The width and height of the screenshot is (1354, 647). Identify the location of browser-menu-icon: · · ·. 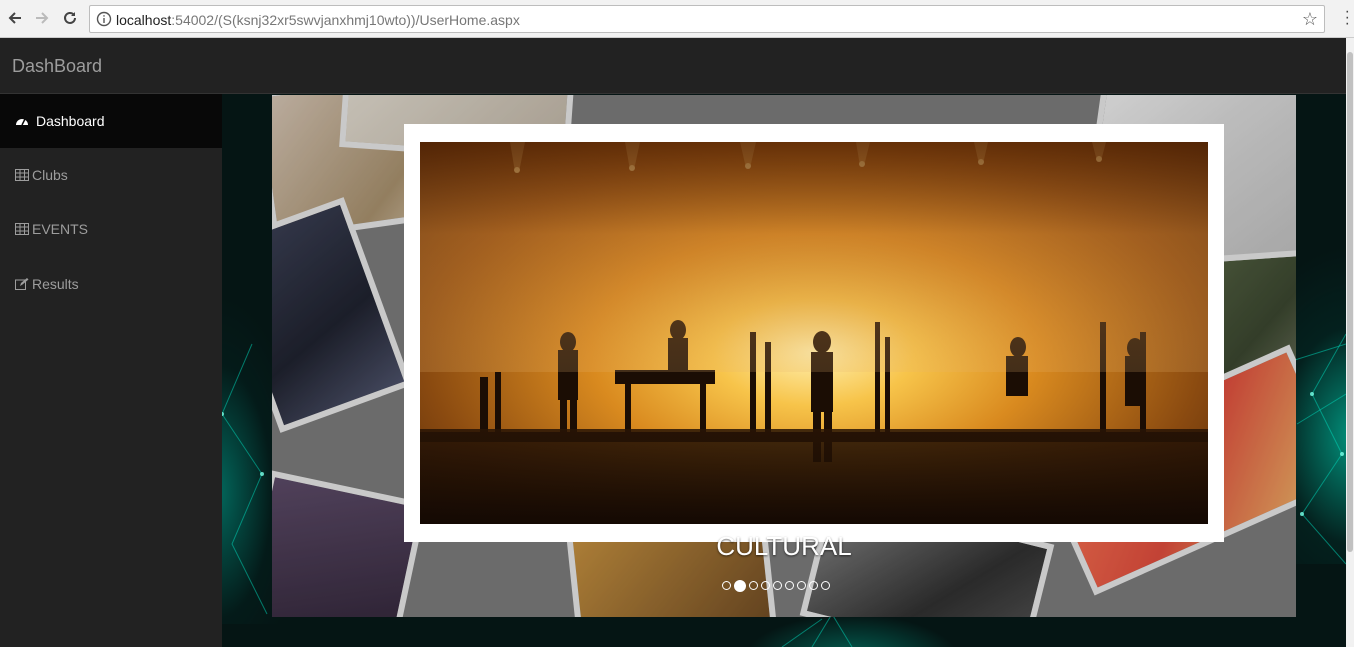
(1347, 18).